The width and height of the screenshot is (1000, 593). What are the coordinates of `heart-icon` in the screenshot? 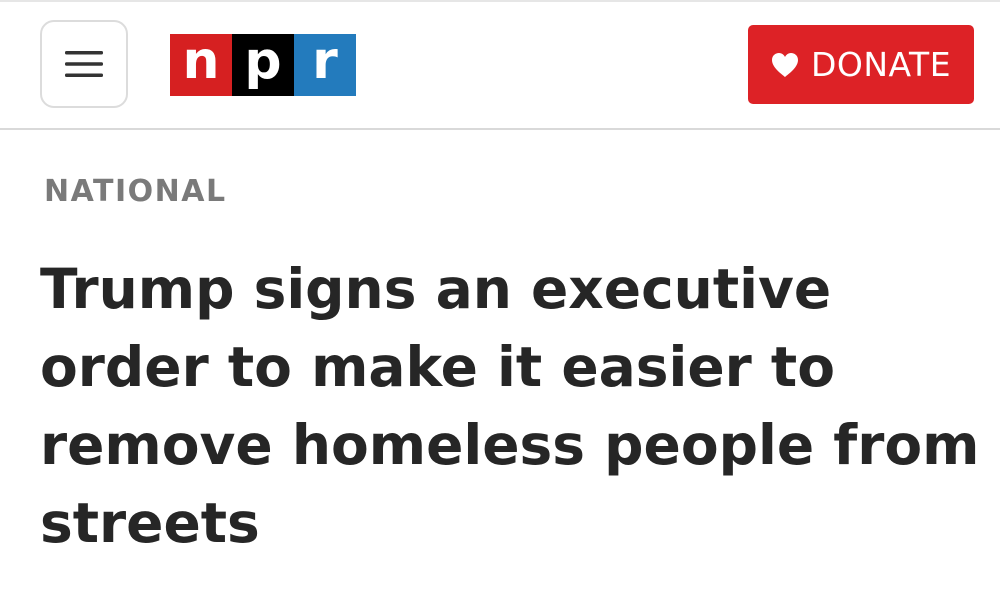 It's located at (784, 64).